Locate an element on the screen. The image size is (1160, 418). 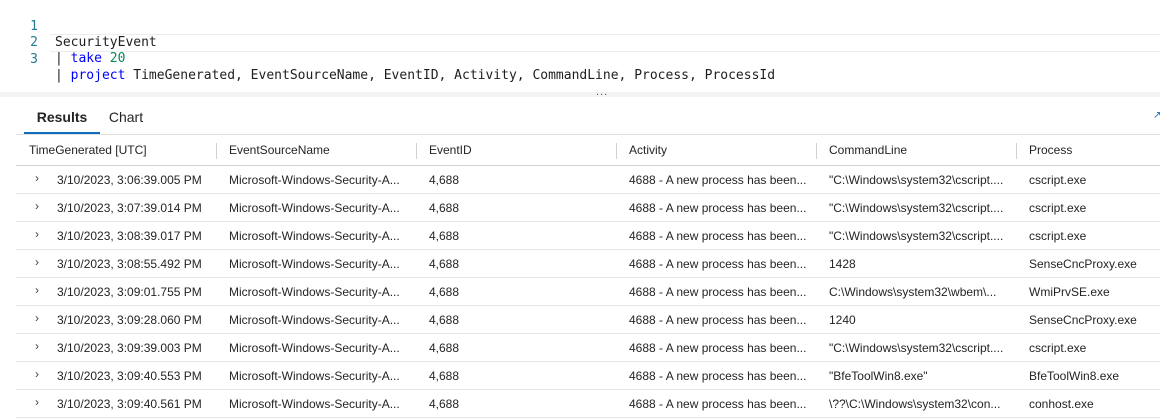
code-text: | take 20 is located at coordinates (90, 59).